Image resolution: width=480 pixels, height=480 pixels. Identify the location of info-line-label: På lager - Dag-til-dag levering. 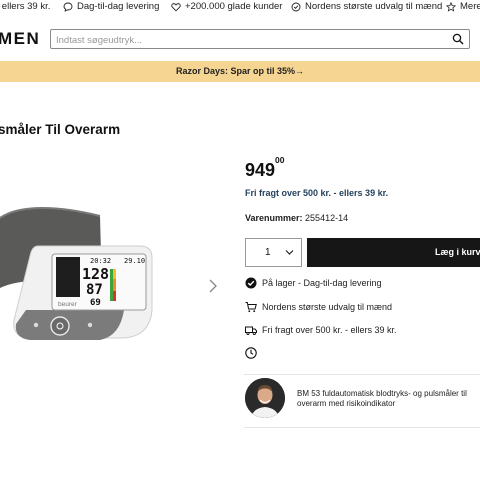
(322, 283).